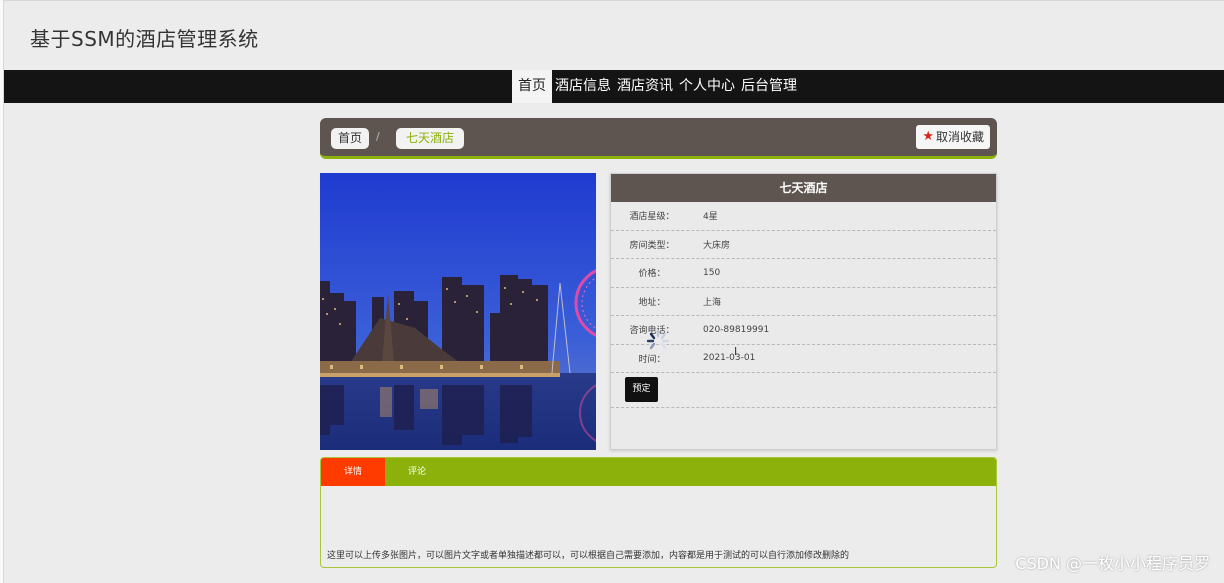 This screenshot has width=1224, height=583. I want to click on site-header: 基于SSM的酒店管理系统, so click(614, 35).